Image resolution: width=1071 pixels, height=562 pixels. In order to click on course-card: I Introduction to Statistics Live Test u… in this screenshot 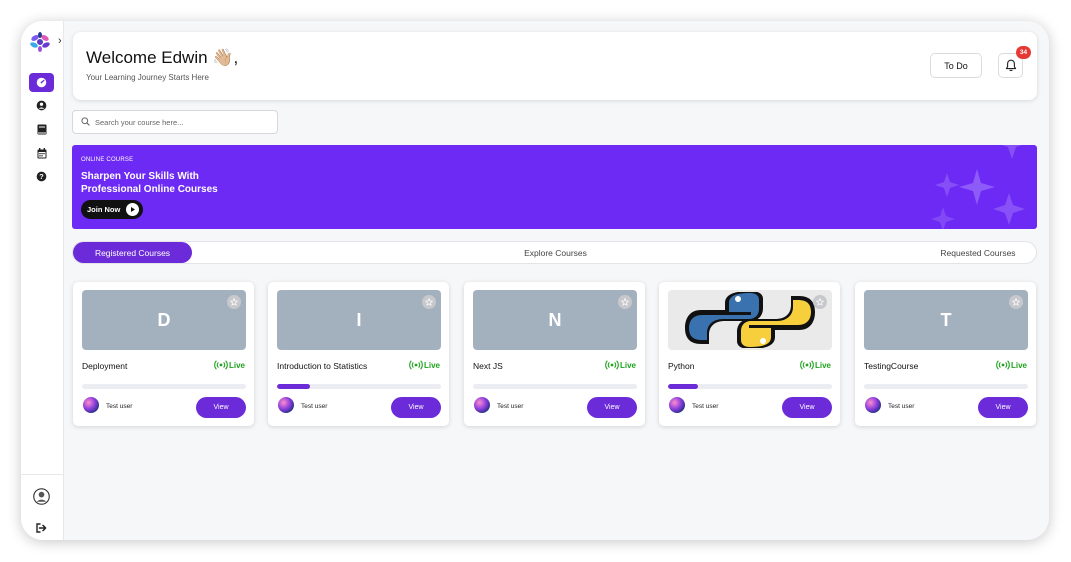, I will do `click(358, 354)`.